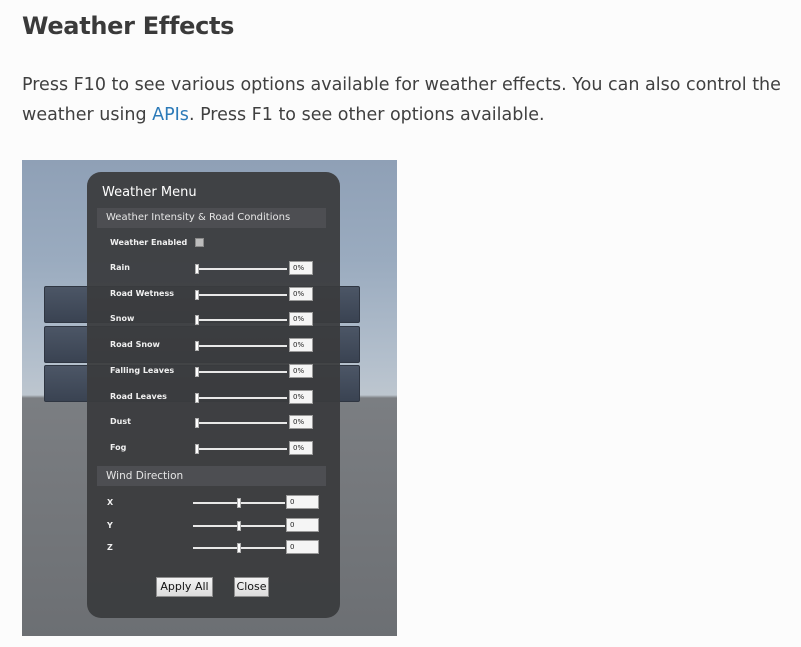 The image size is (801, 647). I want to click on intensity-section-header: Weather Intensity & Road Conditions, so click(211, 218).